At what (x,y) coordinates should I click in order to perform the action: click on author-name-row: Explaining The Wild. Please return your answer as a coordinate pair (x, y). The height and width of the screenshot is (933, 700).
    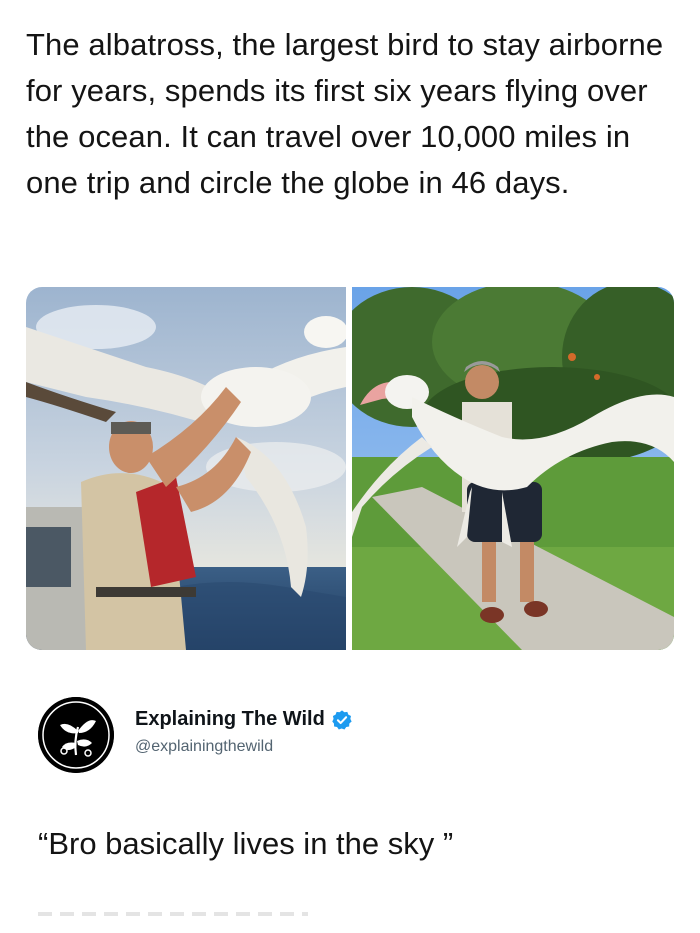
    Looking at the image, I should click on (244, 719).